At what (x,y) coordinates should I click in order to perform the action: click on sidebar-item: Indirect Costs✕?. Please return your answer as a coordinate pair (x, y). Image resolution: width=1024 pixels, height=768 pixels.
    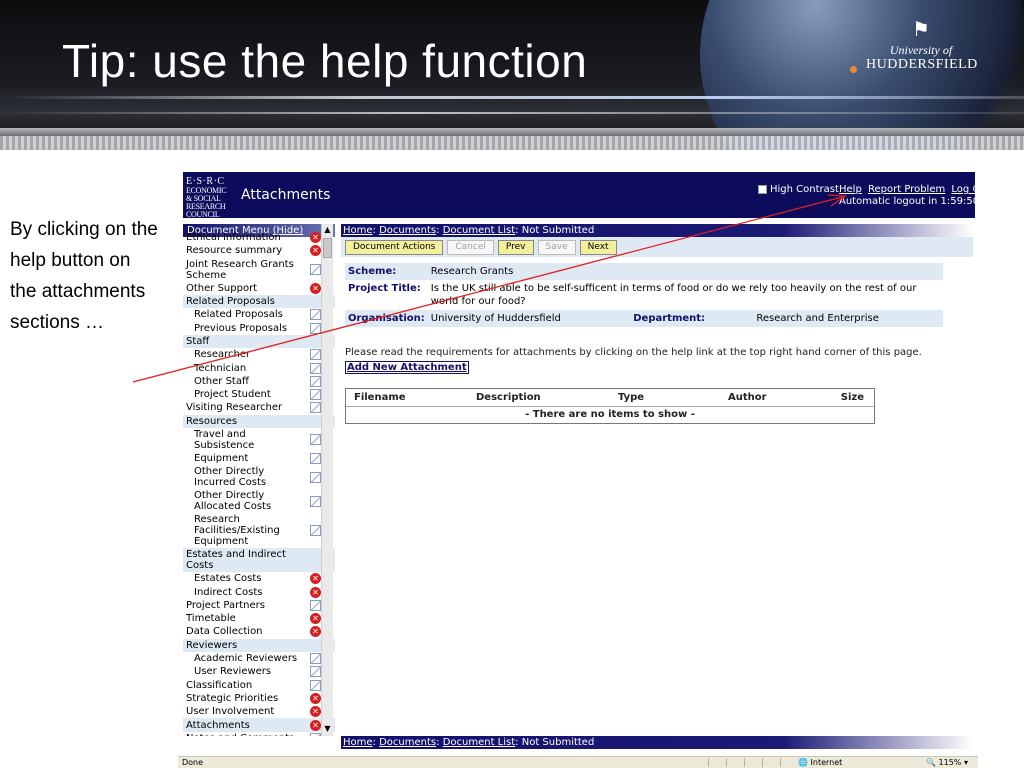
    Looking at the image, I should click on (259, 591).